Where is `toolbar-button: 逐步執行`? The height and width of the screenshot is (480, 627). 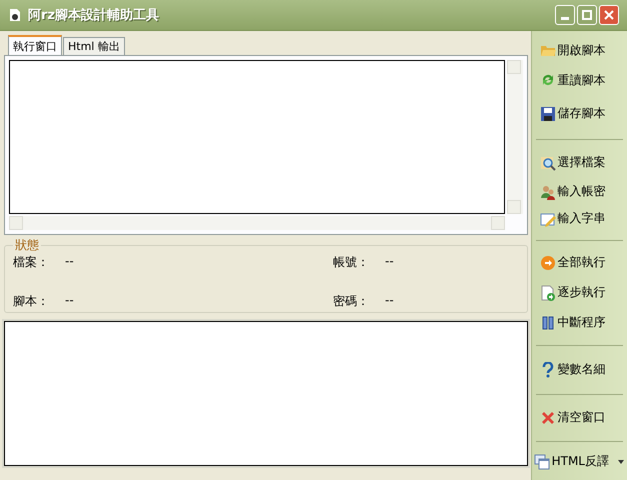
toolbar-button: 逐步執行 is located at coordinates (579, 293).